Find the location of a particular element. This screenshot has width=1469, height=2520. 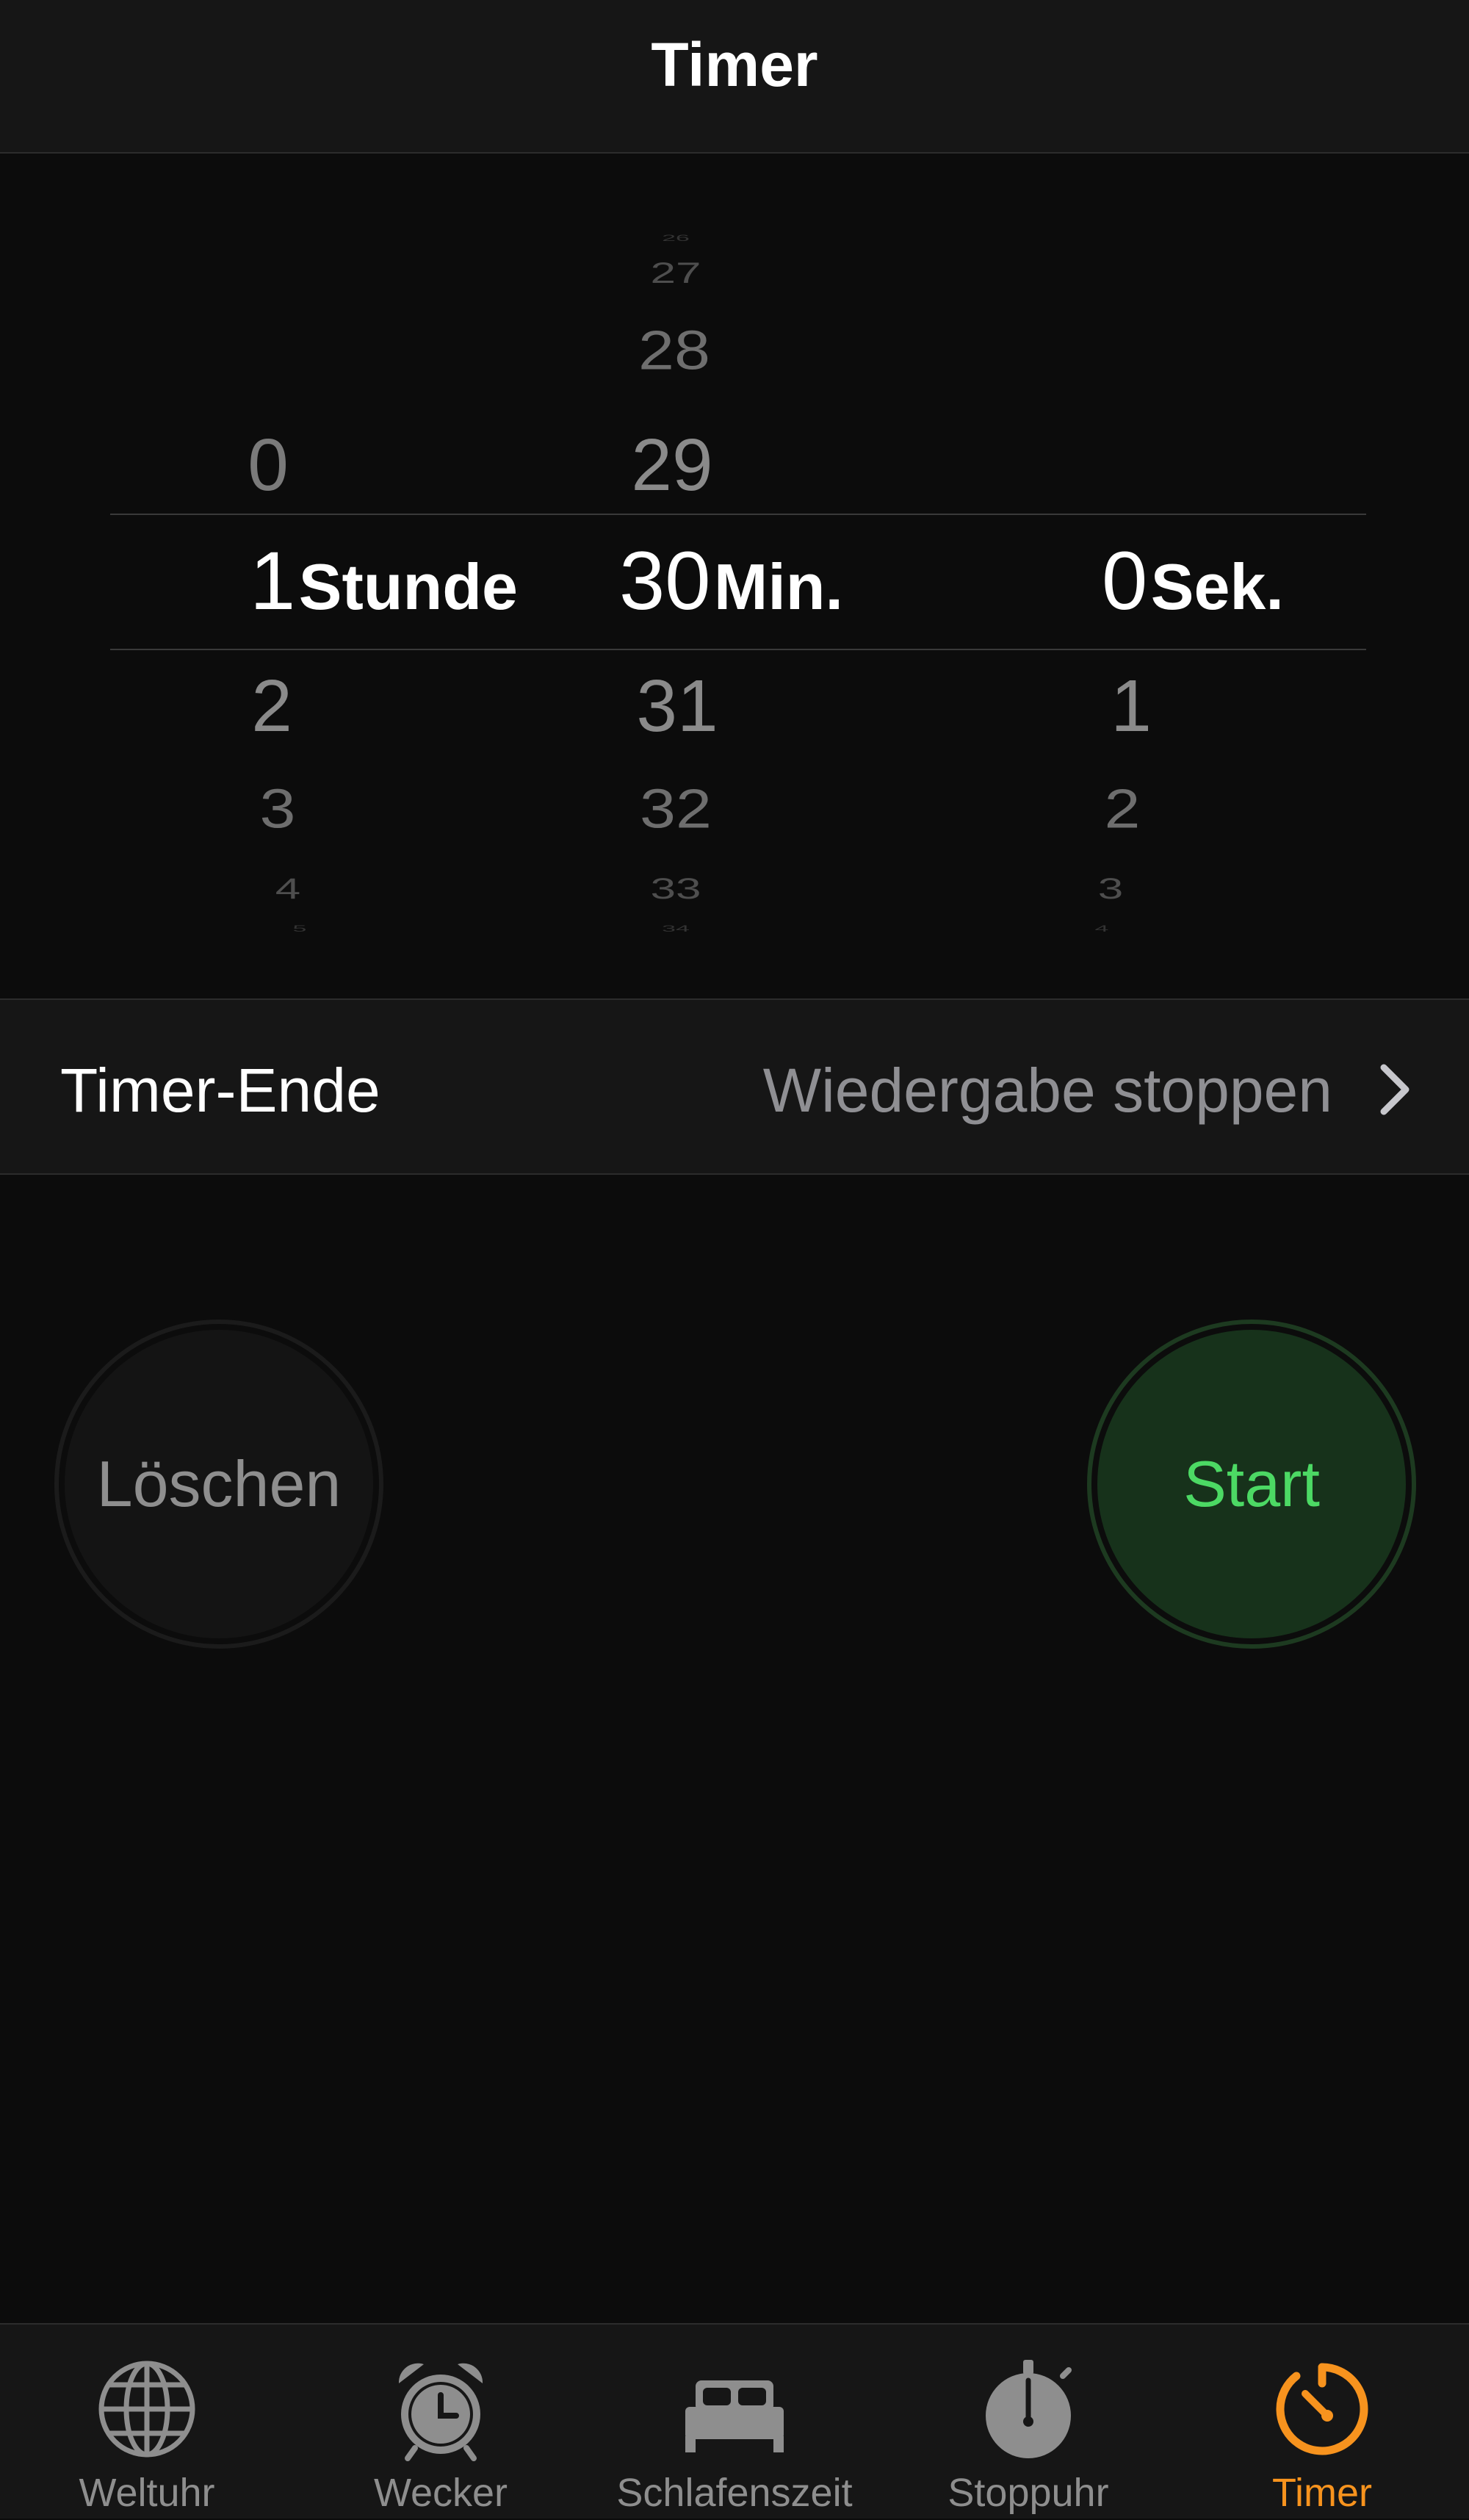

stopwatch-icon is located at coordinates (1029, 2409).